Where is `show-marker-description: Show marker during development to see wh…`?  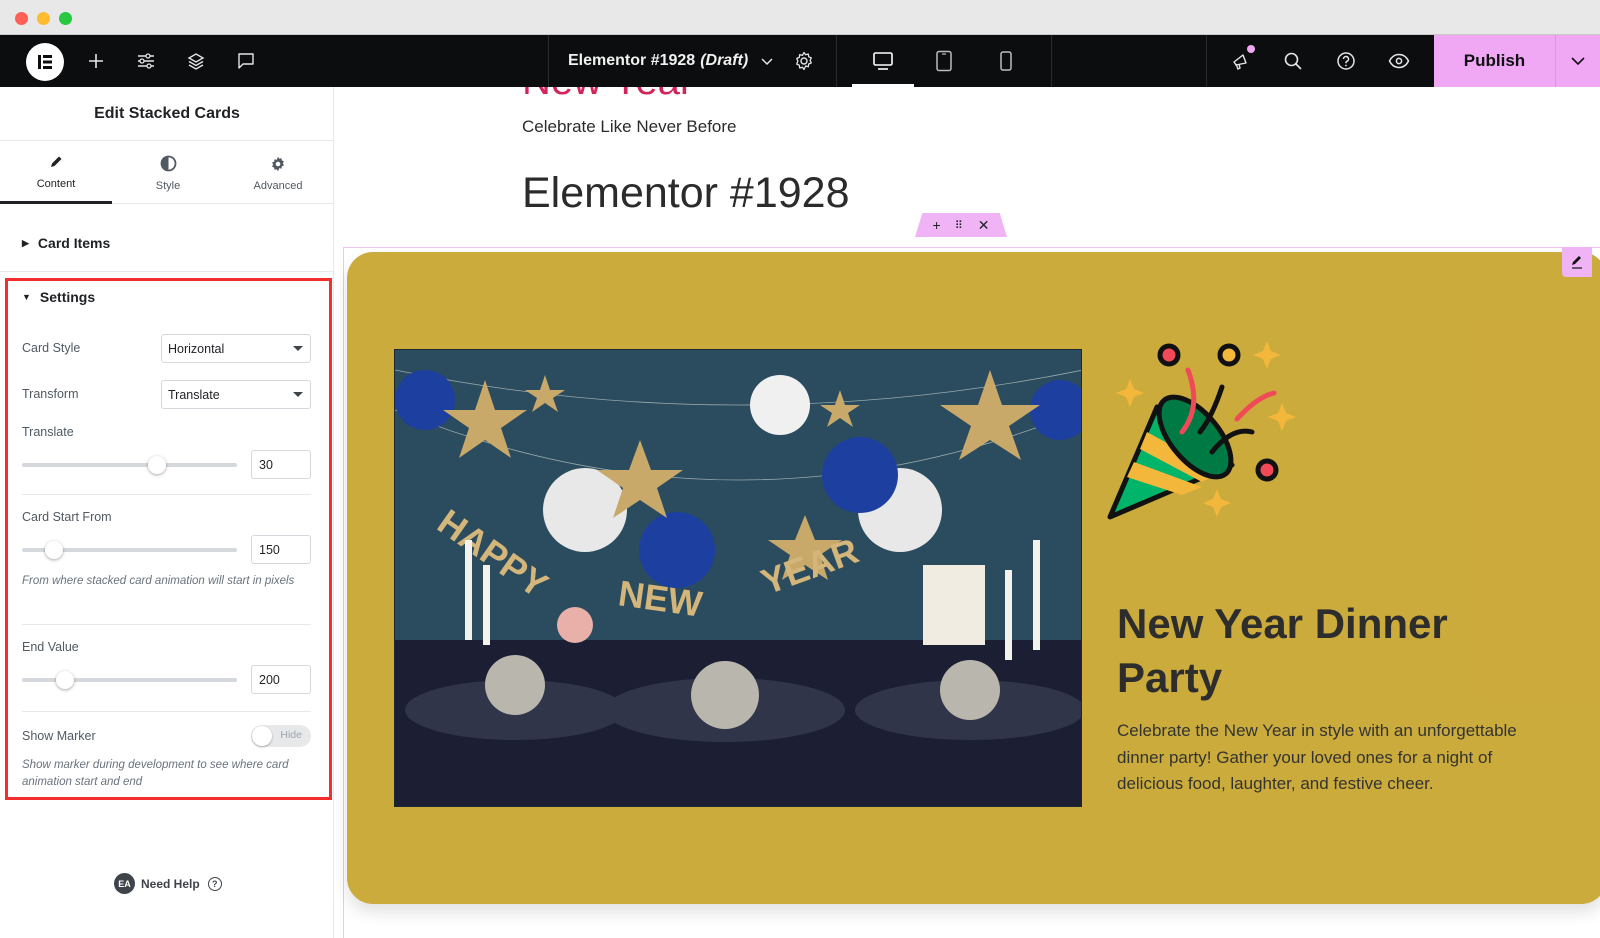 show-marker-description: Show marker during development to see wh… is located at coordinates (155, 773).